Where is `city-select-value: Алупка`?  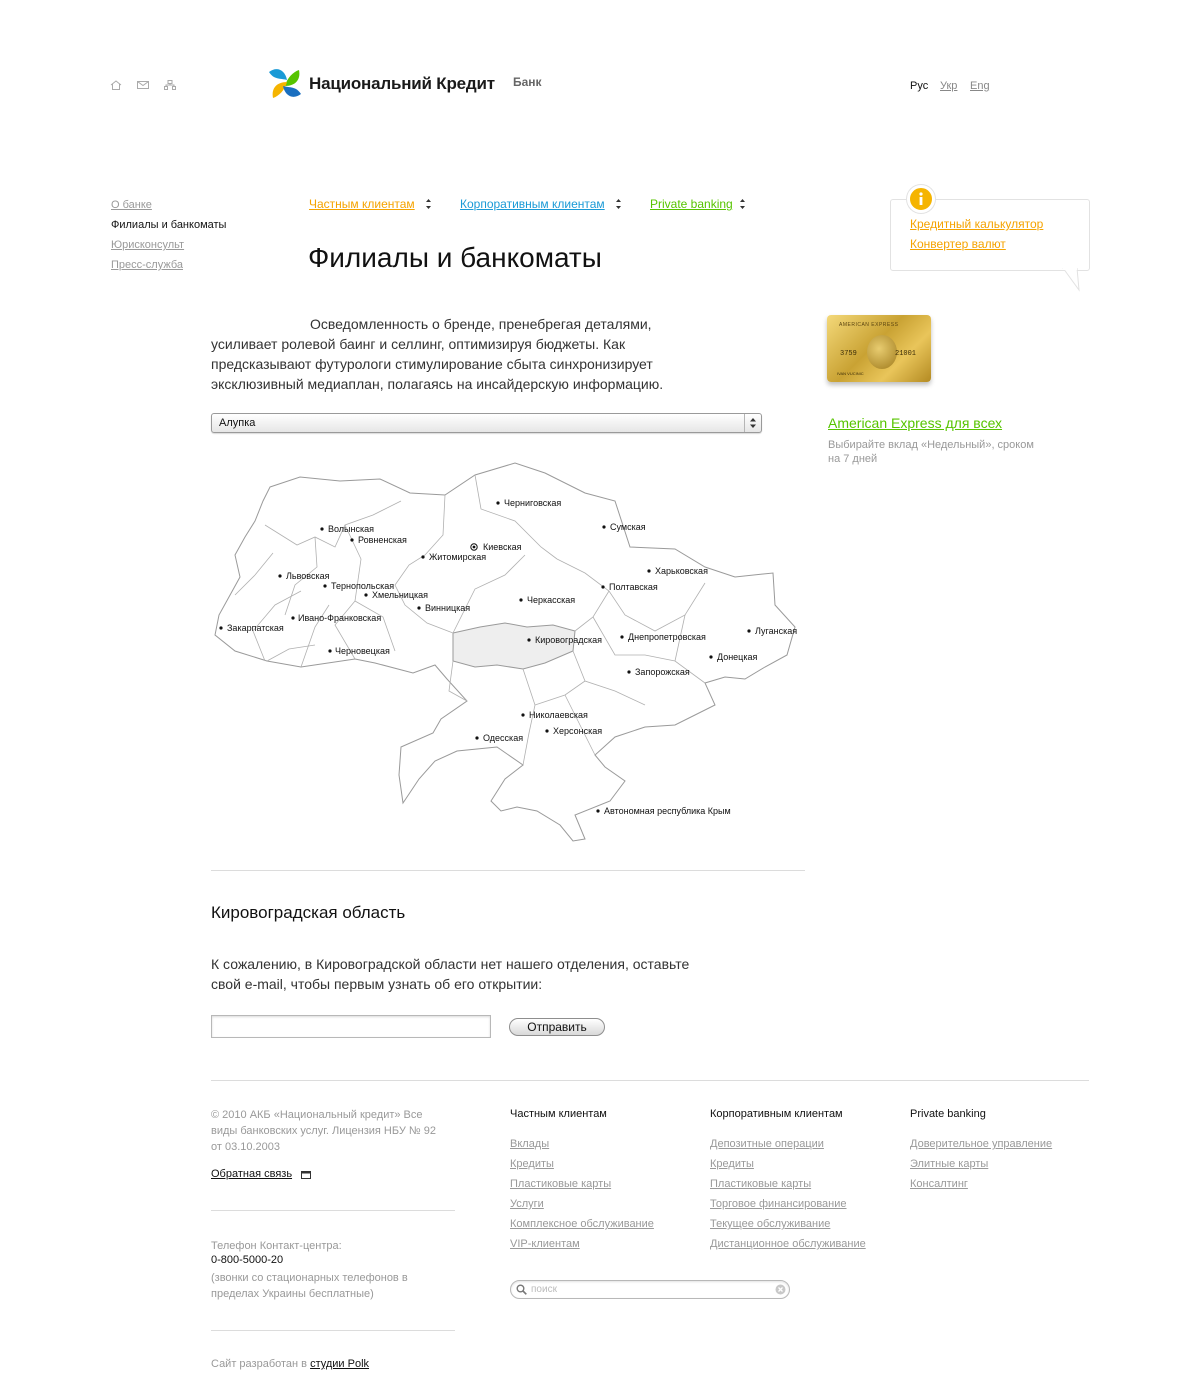
city-select-value: Алупка is located at coordinates (237, 423).